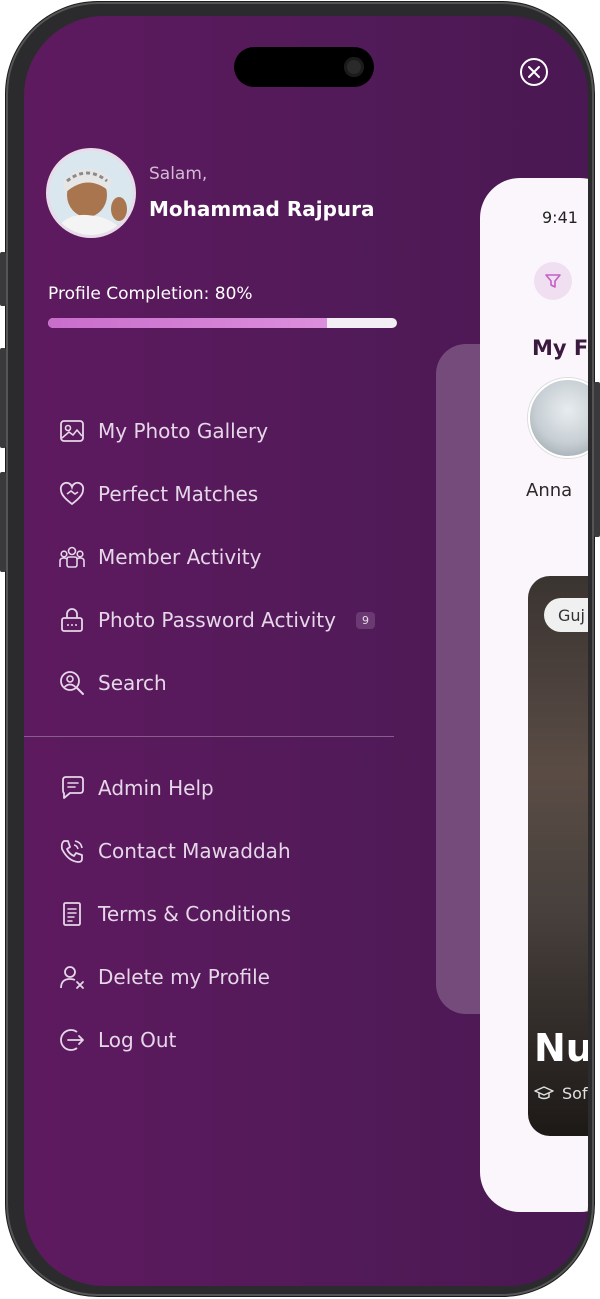 Image resolution: width=600 pixels, height=1299 pixels. I want to click on volume-up-button, so click(3, 398).